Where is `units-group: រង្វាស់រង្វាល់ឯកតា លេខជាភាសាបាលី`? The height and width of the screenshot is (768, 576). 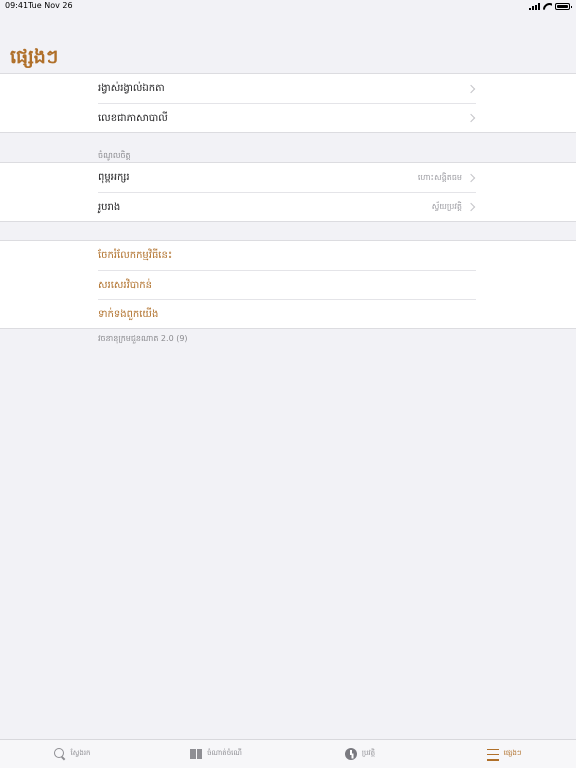
units-group: រង្វាស់រង្វាល់ឯកតា លេខជាភាសាបាលី is located at coordinates (288, 103).